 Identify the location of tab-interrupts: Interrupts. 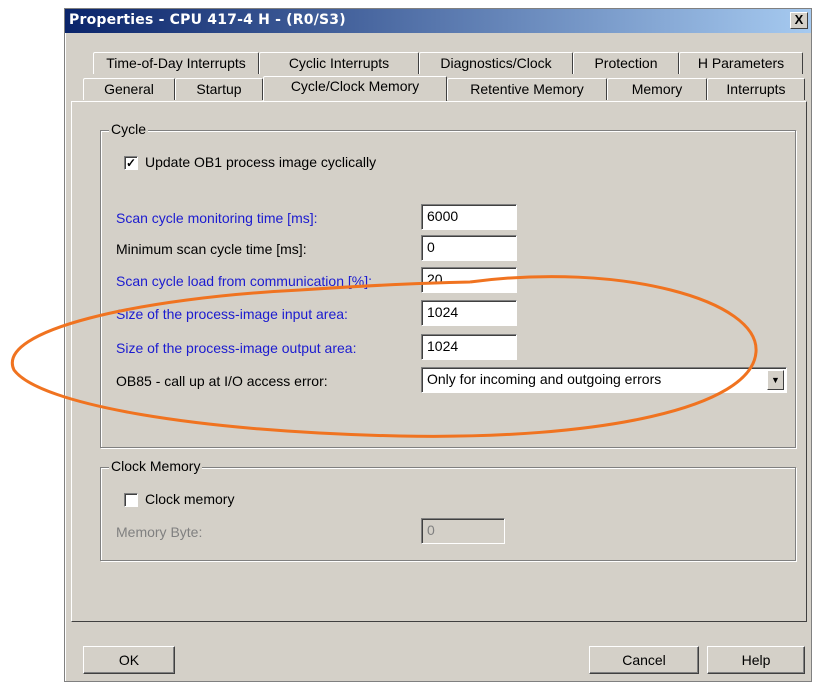
(756, 89).